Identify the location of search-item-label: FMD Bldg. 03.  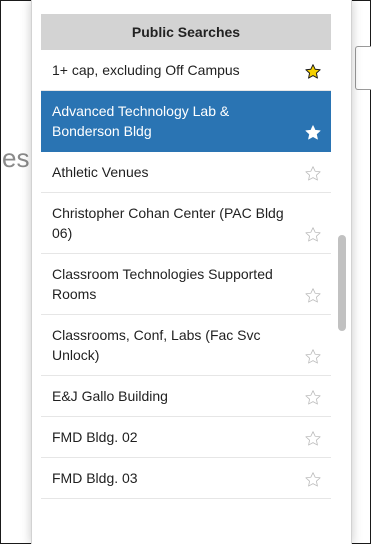
(95, 478).